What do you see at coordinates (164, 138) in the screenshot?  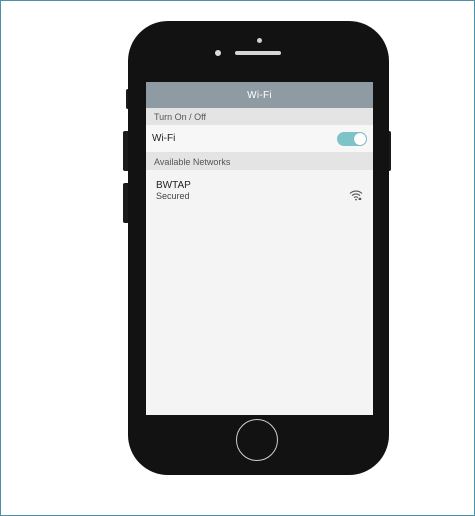 I see `wifi-toggle-label: Wi-Fi` at bounding box center [164, 138].